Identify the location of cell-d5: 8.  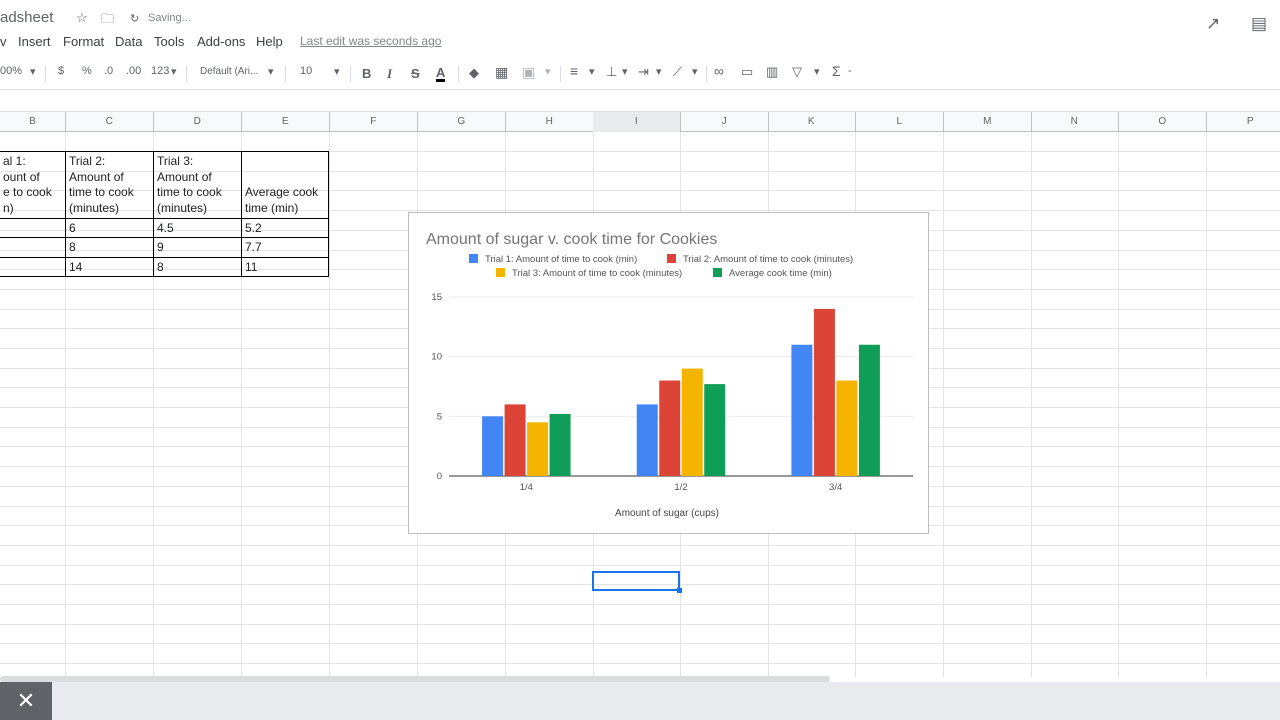
(197, 267).